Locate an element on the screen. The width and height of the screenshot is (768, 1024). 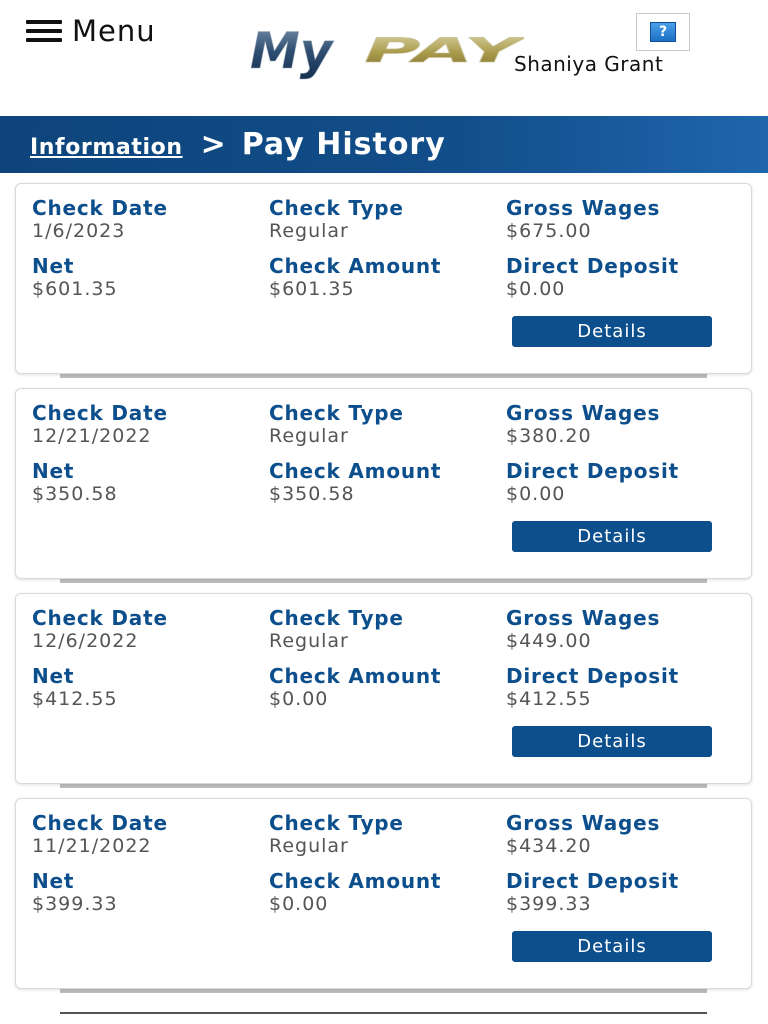
gross-wages-field: Gross Wages $380.20 is located at coordinates (583, 424).